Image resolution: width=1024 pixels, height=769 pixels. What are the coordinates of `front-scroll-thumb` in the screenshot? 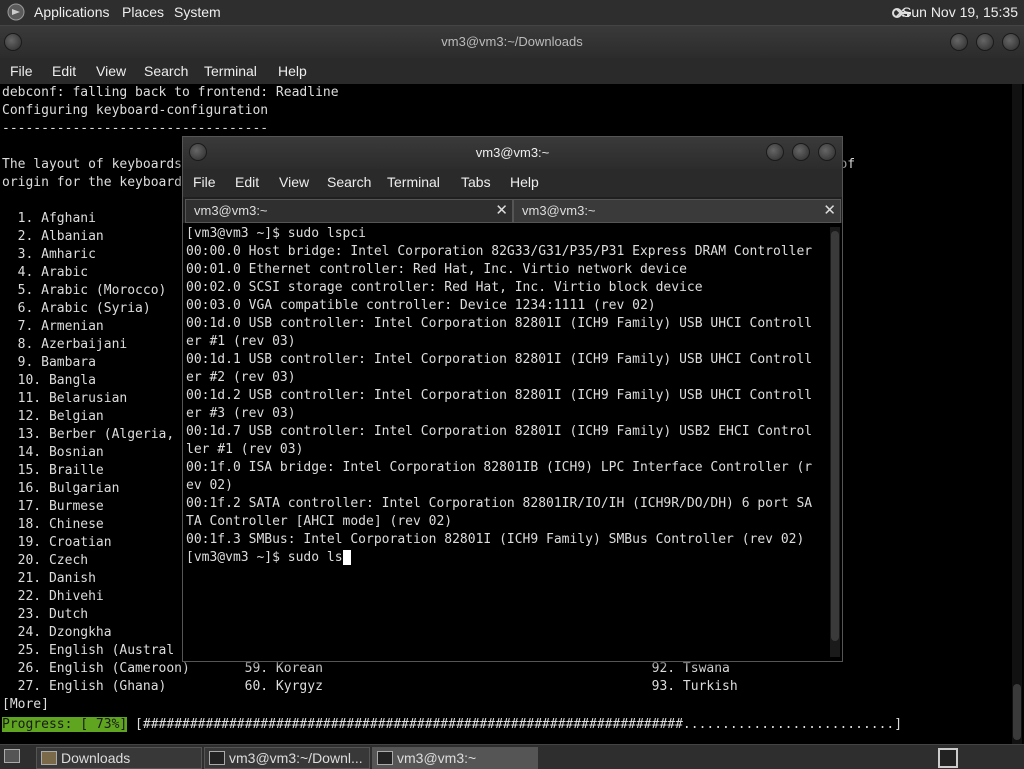 It's located at (835, 436).